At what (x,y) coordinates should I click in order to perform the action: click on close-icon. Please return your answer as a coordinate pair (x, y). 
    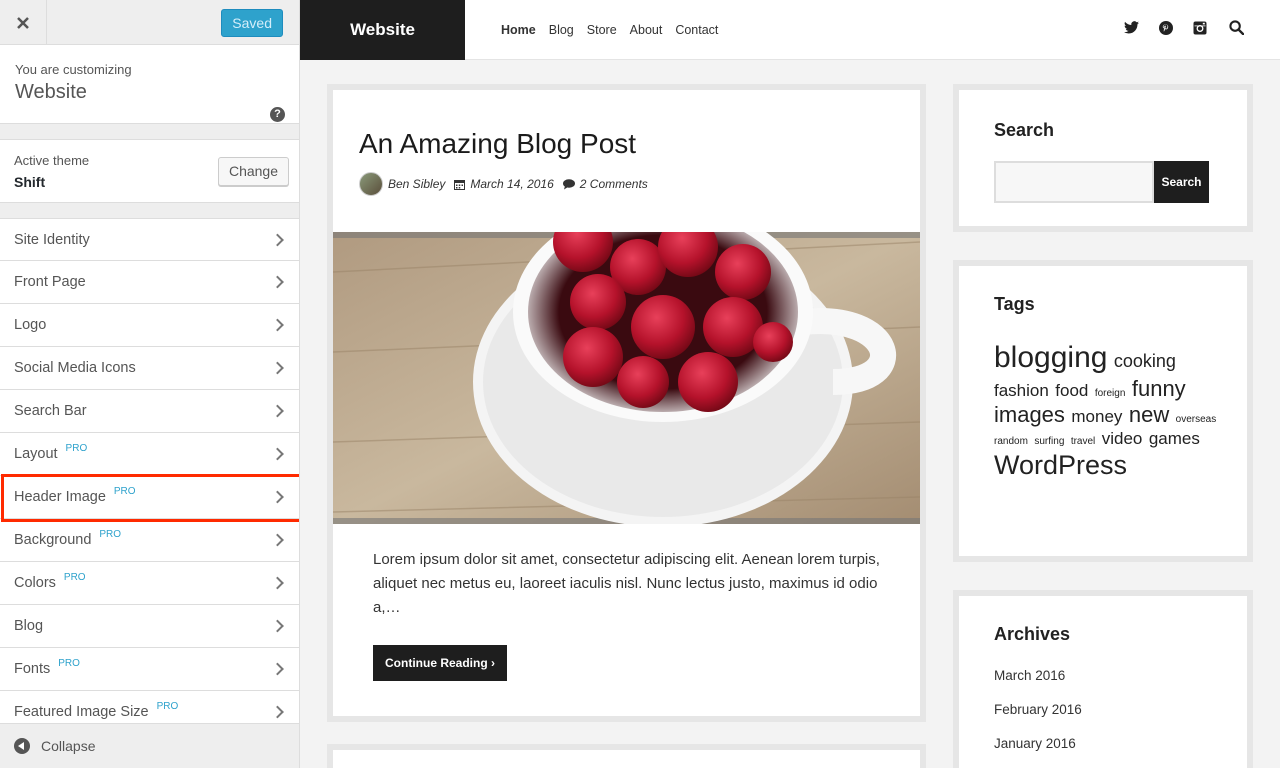
    Looking at the image, I should click on (23, 22).